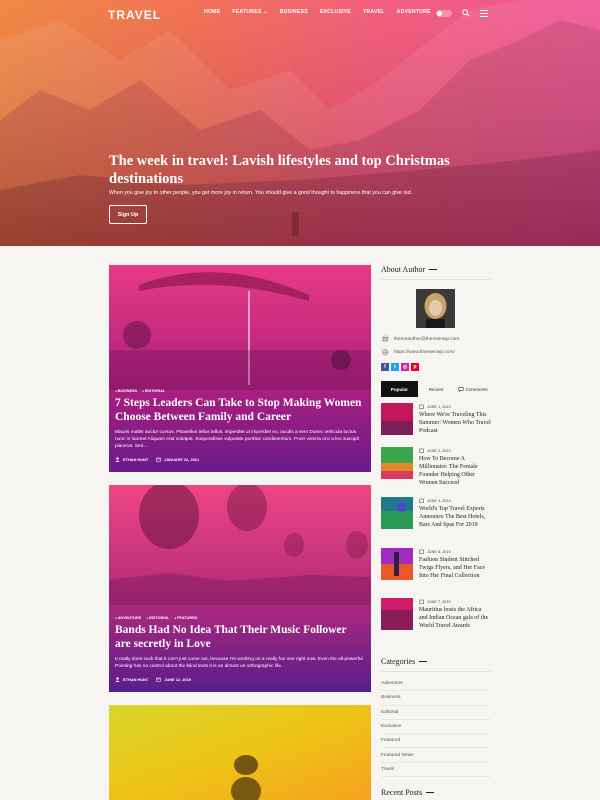 The image size is (600, 800). Describe the element at coordinates (126, 391) in the screenshot. I see `category-tag: BUSINESS` at that location.